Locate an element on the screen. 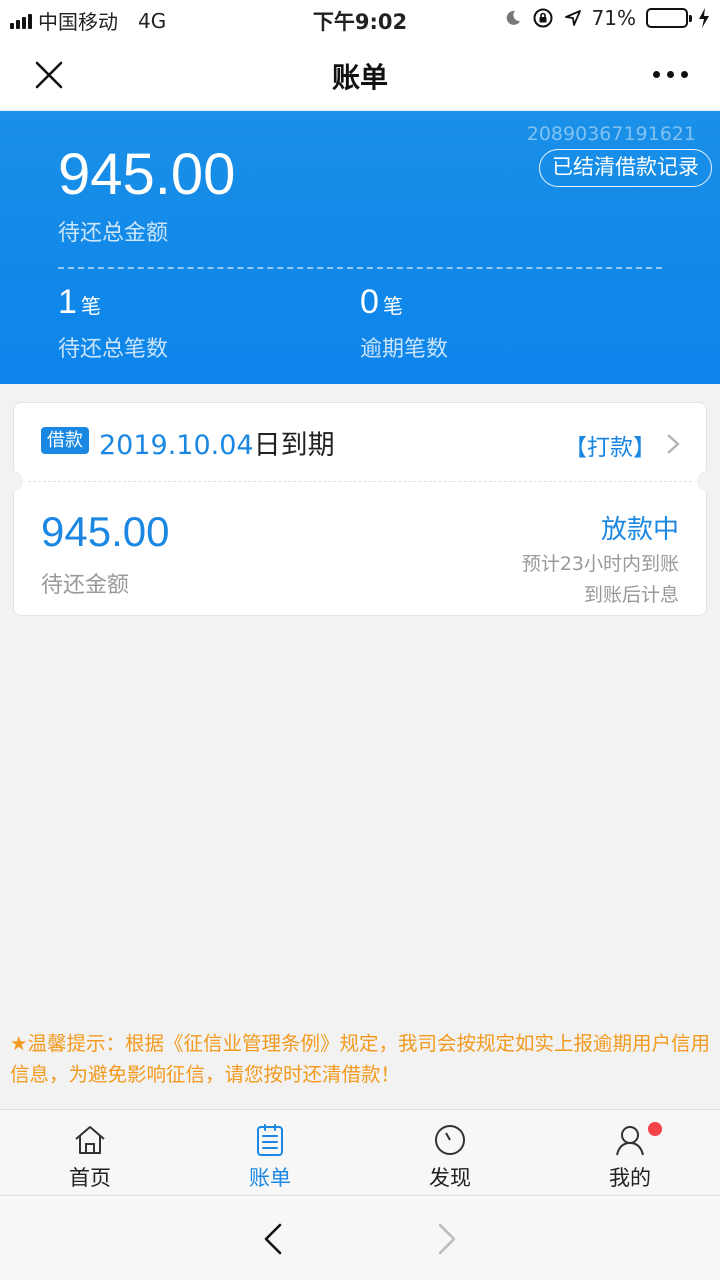 The width and height of the screenshot is (720, 1280). summary-divider is located at coordinates (360, 268).